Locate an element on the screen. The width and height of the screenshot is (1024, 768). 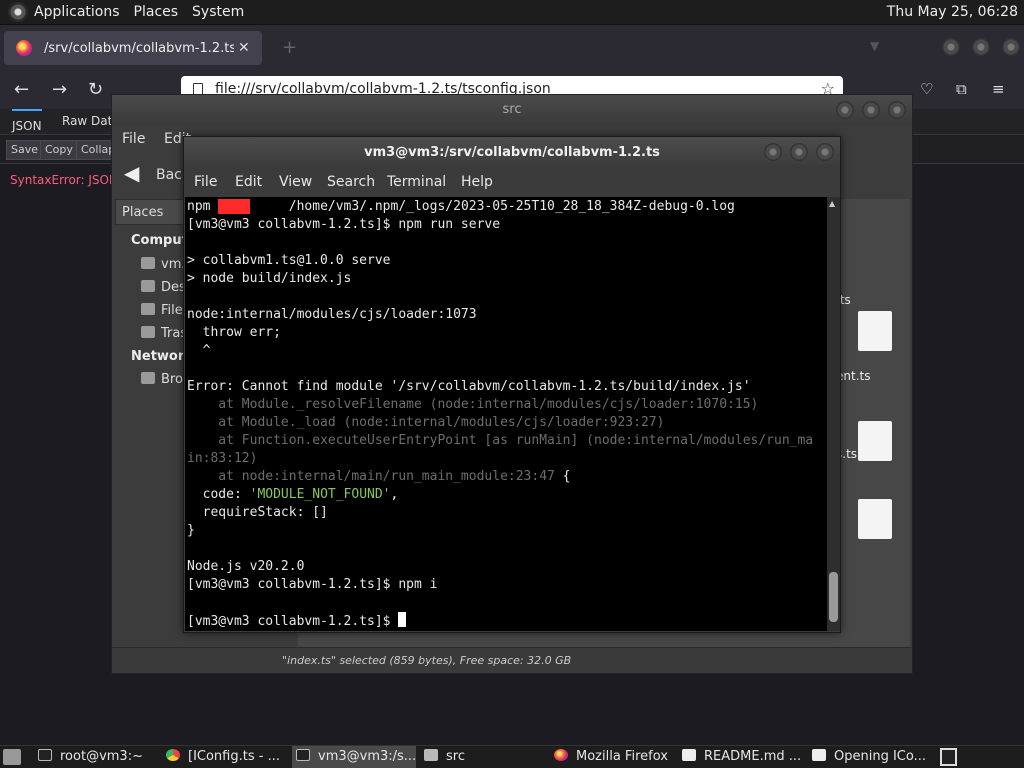
menu-applications: Applications is located at coordinates (77, 12).